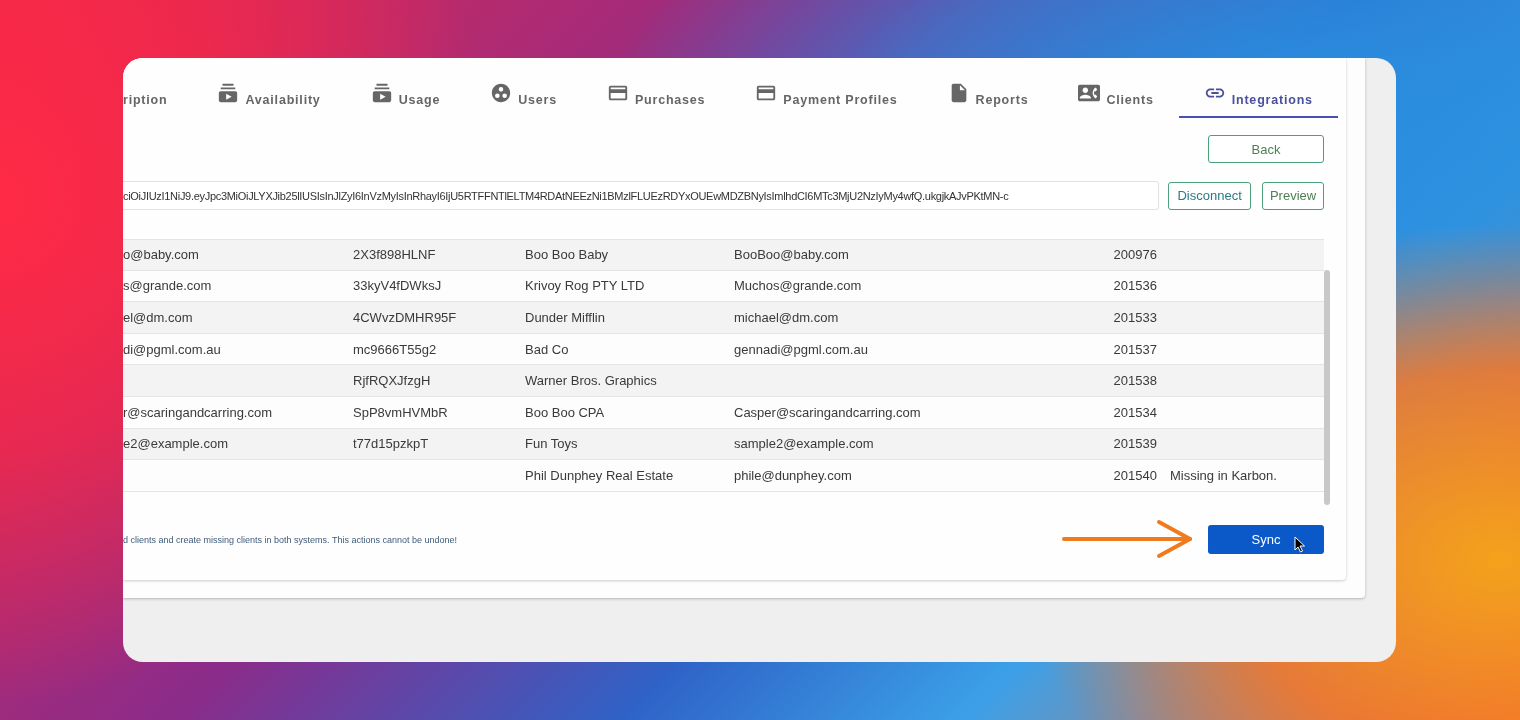  I want to click on table-cell-text: r@scaringandcarring.com, so click(198, 412).